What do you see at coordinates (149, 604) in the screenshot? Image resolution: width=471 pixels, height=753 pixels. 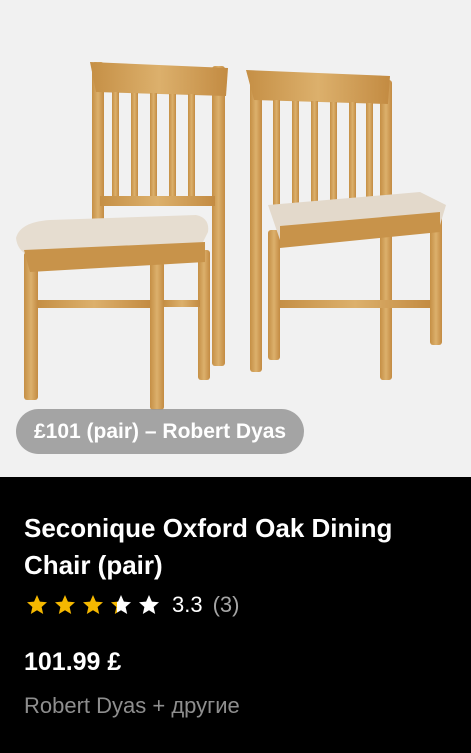 I see `star-empty-icon` at bounding box center [149, 604].